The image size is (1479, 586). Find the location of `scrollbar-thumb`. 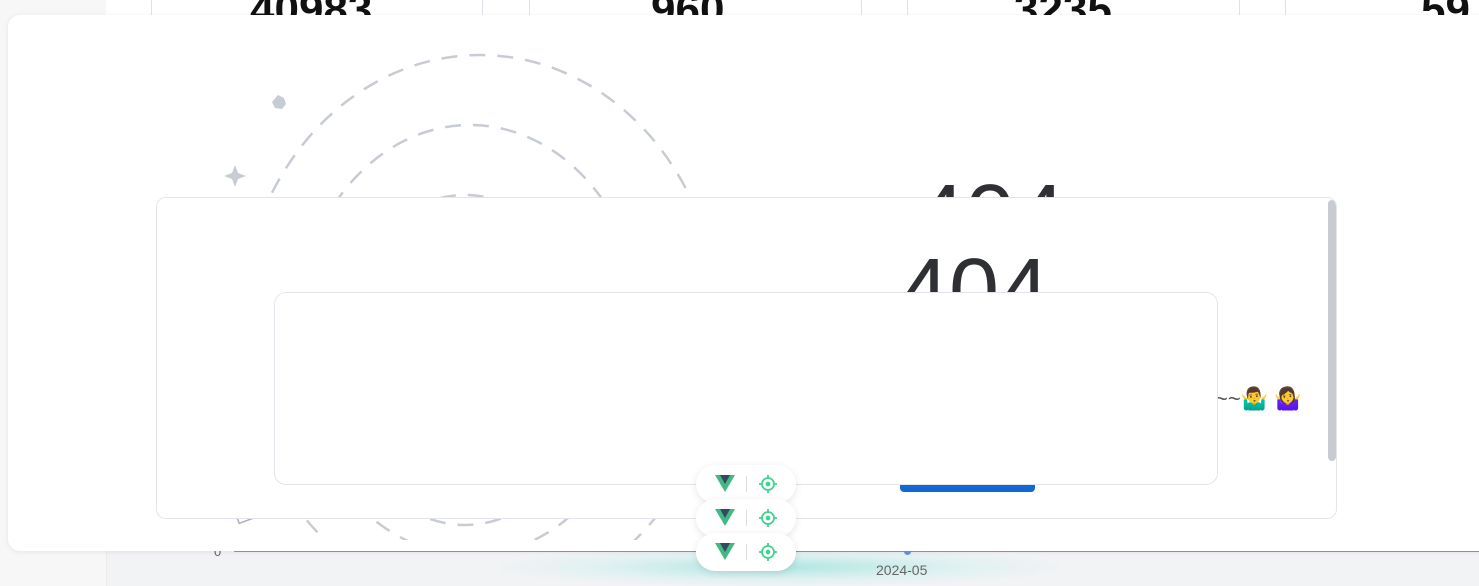

scrollbar-thumb is located at coordinates (1332, 330).